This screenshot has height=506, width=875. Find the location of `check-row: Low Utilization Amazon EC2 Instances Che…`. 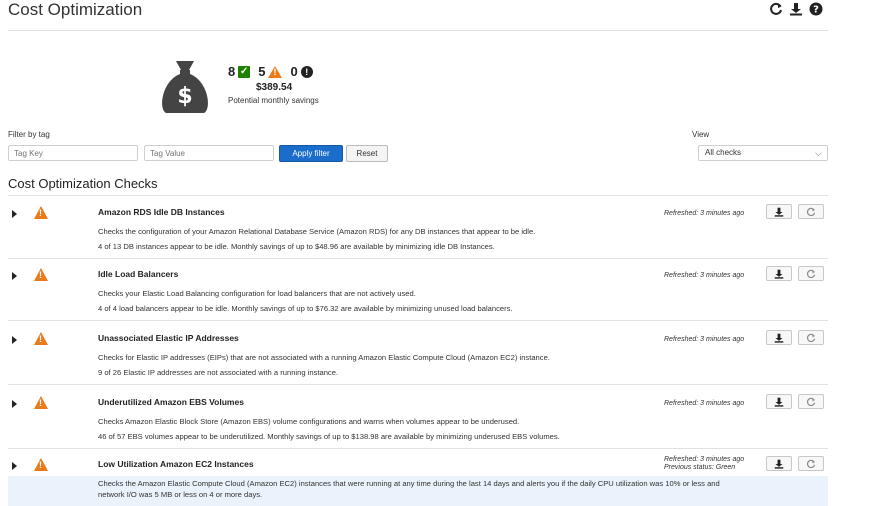

check-row: Low Utilization Amazon EC2 Instances Che… is located at coordinates (437, 481).